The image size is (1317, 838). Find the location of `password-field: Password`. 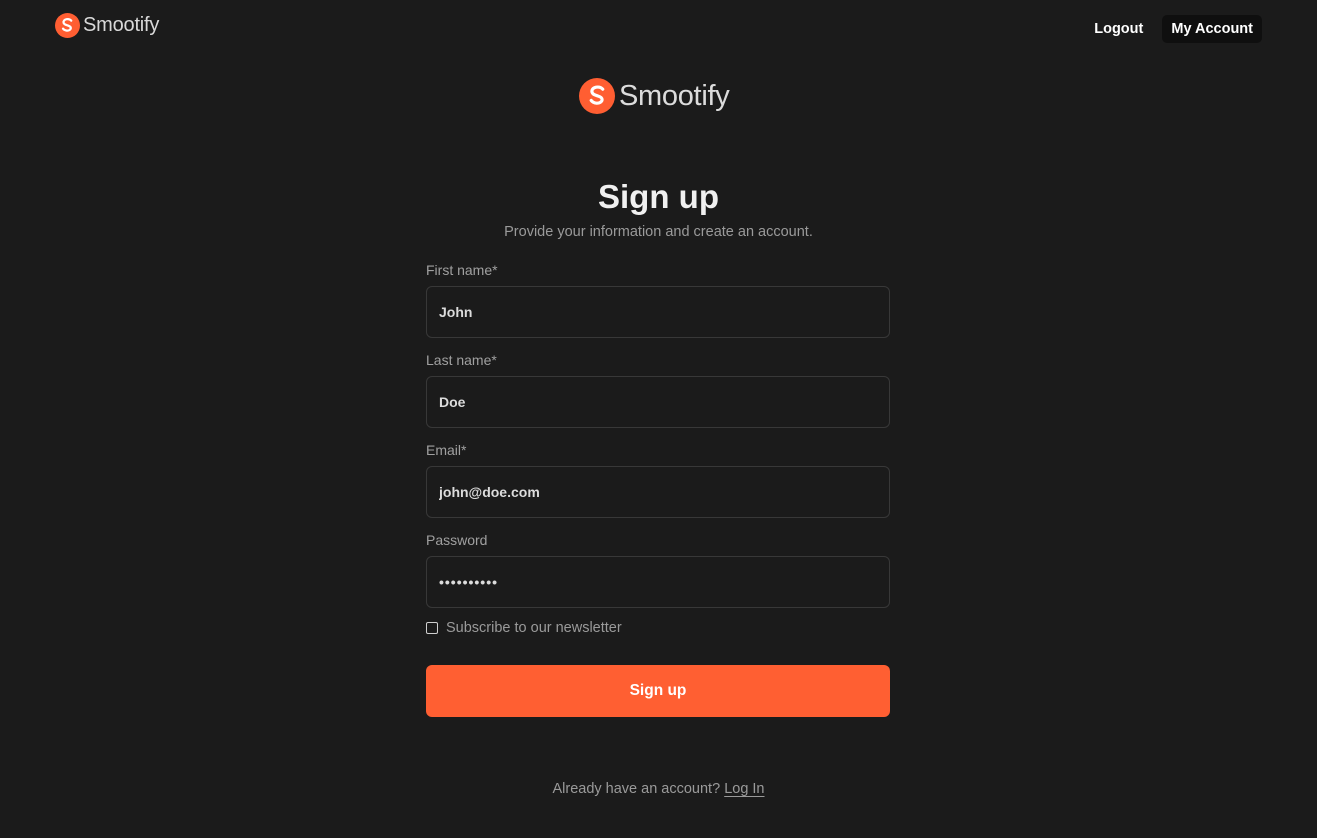

password-field: Password is located at coordinates (658, 570).